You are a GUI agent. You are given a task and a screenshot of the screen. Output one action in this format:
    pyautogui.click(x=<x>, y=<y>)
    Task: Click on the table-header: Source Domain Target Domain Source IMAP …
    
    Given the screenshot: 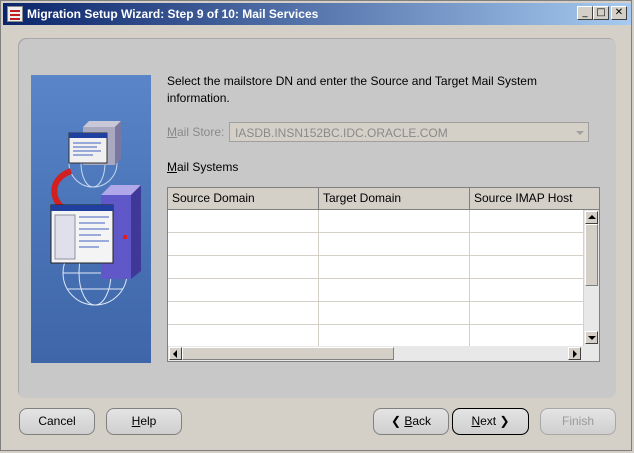 What is the action you would take?
    pyautogui.click(x=383, y=199)
    